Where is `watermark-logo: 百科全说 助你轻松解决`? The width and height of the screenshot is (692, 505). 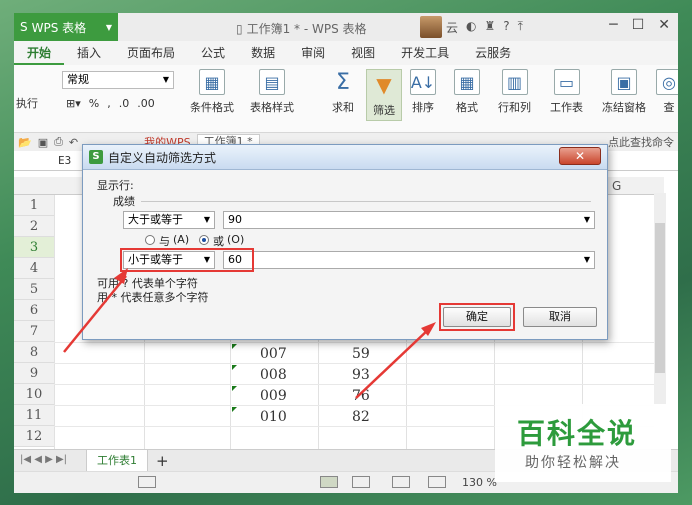 watermark-logo: 百科全说 助你轻松解决 is located at coordinates (583, 443).